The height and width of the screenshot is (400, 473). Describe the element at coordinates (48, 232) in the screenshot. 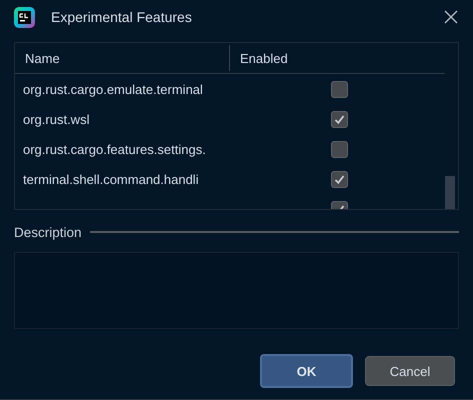

I see `description-label: Description` at that location.